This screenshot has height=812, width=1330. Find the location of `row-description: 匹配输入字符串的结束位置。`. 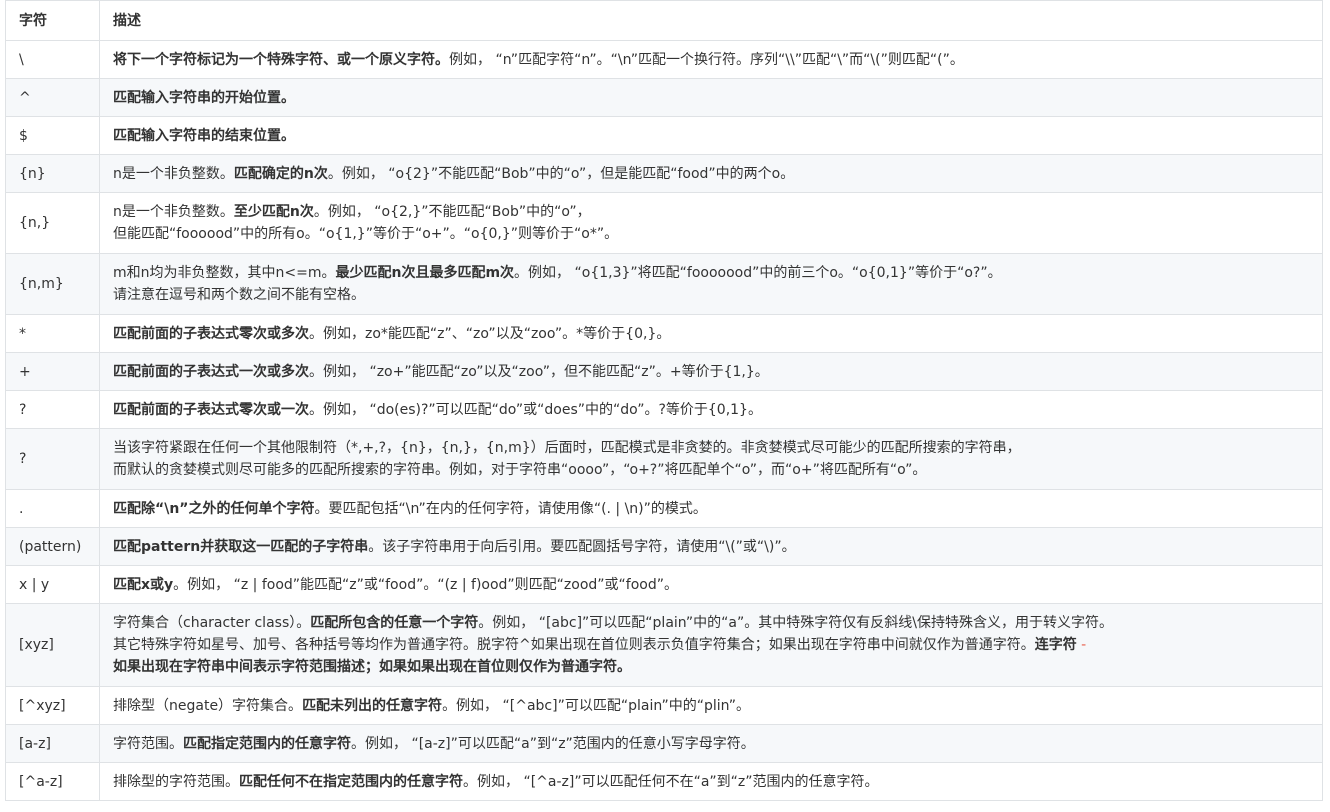

row-description: 匹配输入字符串的结束位置。 is located at coordinates (711, 135).